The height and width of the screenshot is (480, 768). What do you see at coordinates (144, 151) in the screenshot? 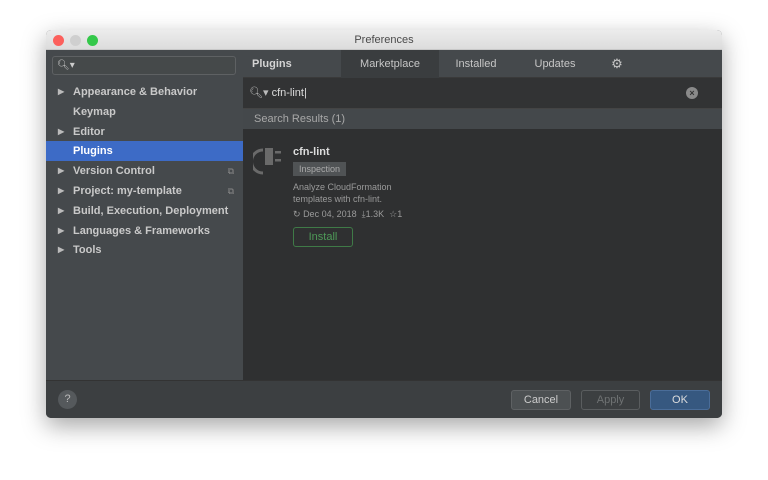
I see `sidebar-item: Plugins` at bounding box center [144, 151].